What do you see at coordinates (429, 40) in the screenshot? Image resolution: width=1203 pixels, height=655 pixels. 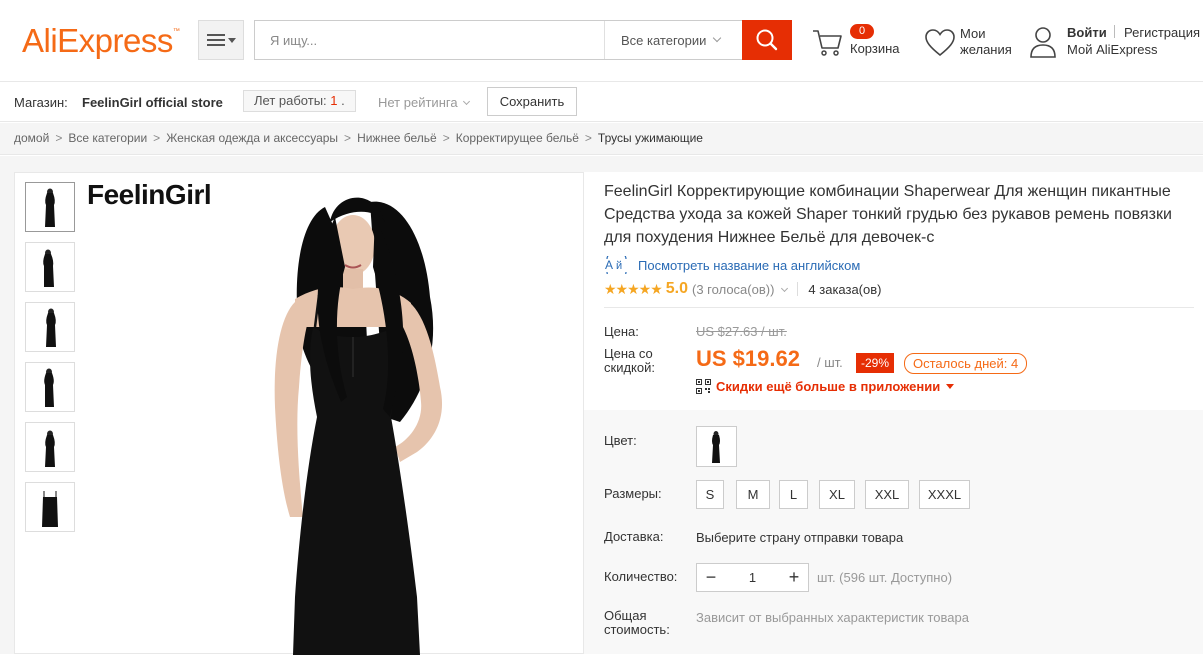 I see `search-input` at bounding box center [429, 40].